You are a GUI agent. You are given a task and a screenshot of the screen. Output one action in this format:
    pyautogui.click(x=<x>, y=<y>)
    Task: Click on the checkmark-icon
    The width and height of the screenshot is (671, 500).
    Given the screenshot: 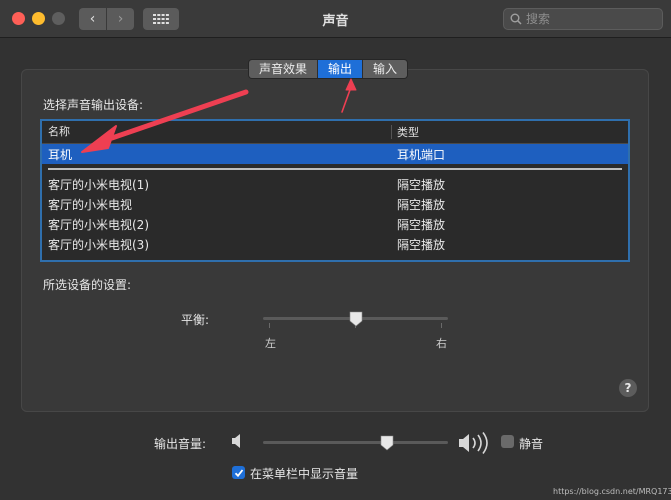 What is the action you would take?
    pyautogui.click(x=238, y=472)
    